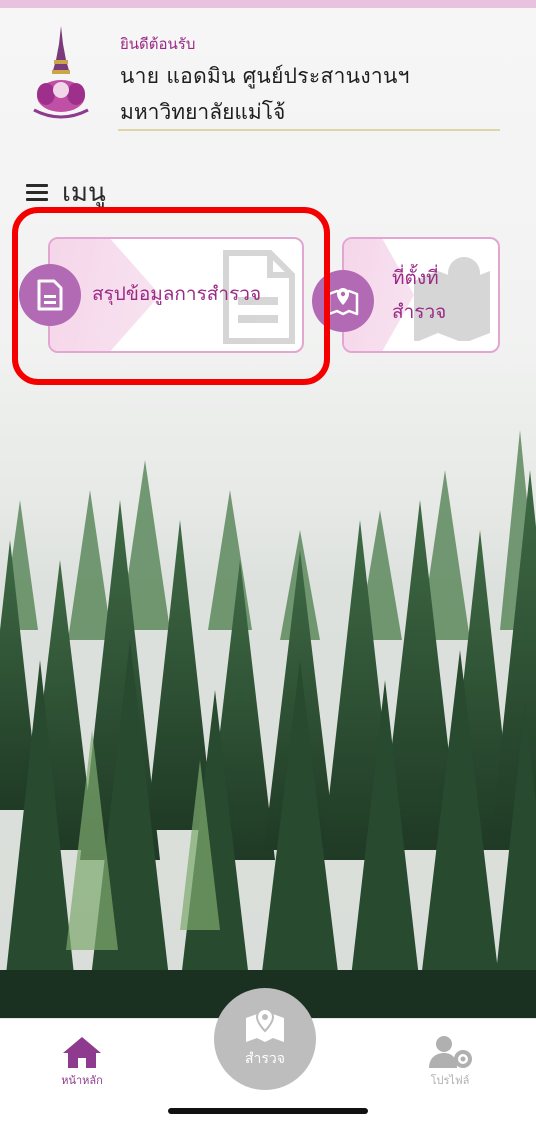 Image resolution: width=536 pixels, height=1124 pixels. What do you see at coordinates (265, 1059) in the screenshot?
I see `survey-button-label: สำรวจ` at bounding box center [265, 1059].